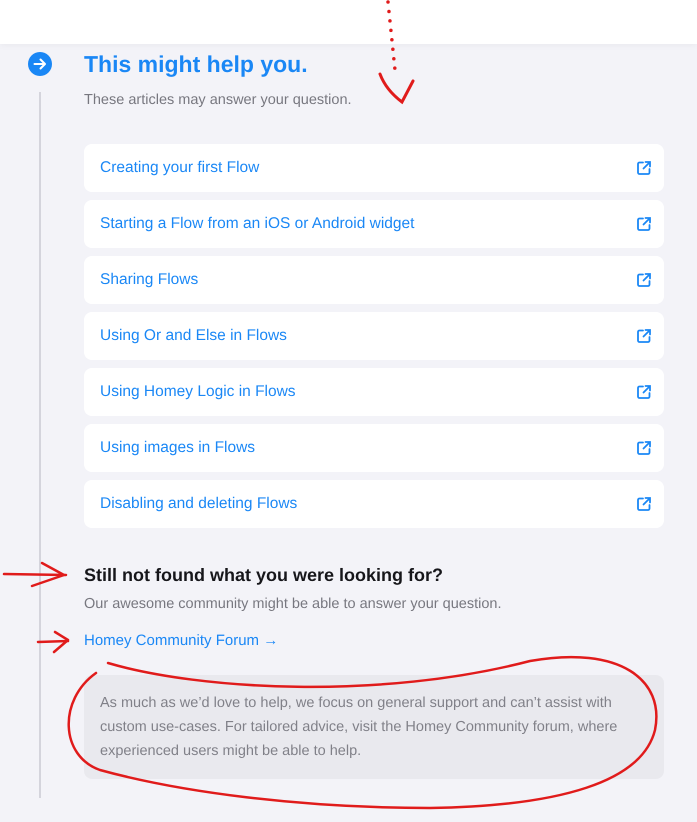 This screenshot has height=822, width=697. I want to click on community-title: Still not found what you were looking for?, so click(264, 575).